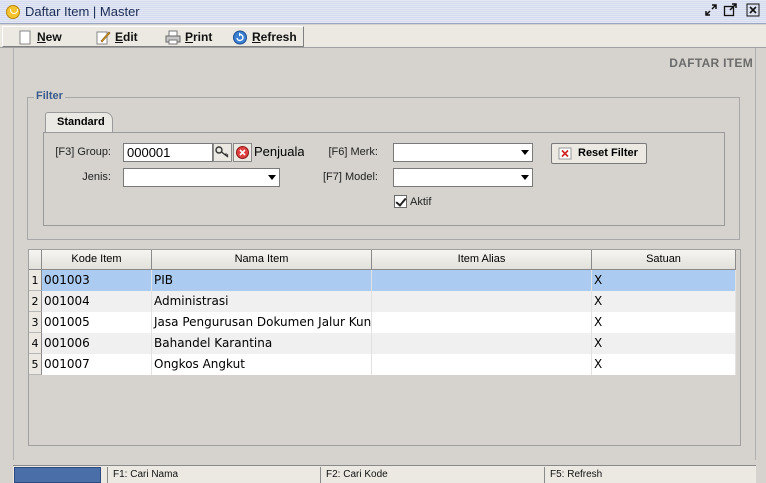 This screenshot has width=766, height=483. I want to click on column-header-kode: Kode Item, so click(97, 260).